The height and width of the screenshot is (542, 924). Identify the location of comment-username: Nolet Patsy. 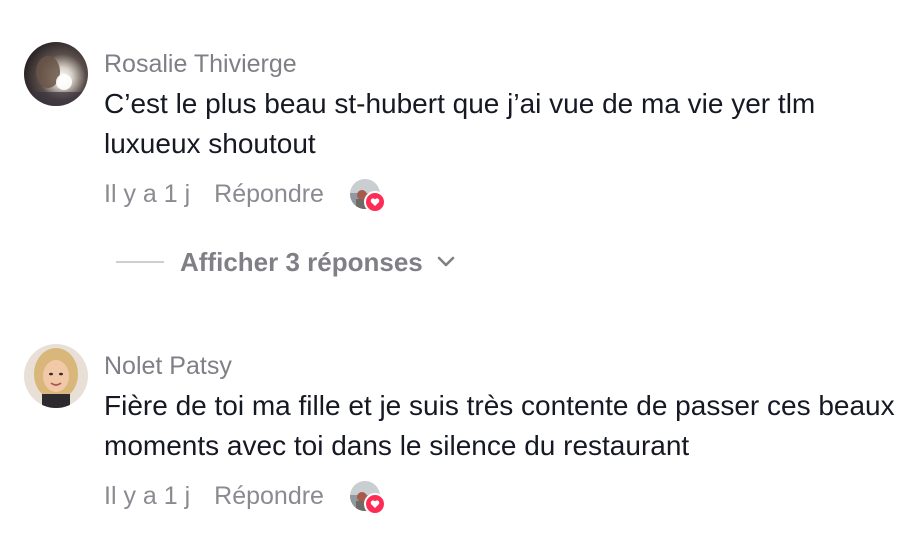
(504, 366).